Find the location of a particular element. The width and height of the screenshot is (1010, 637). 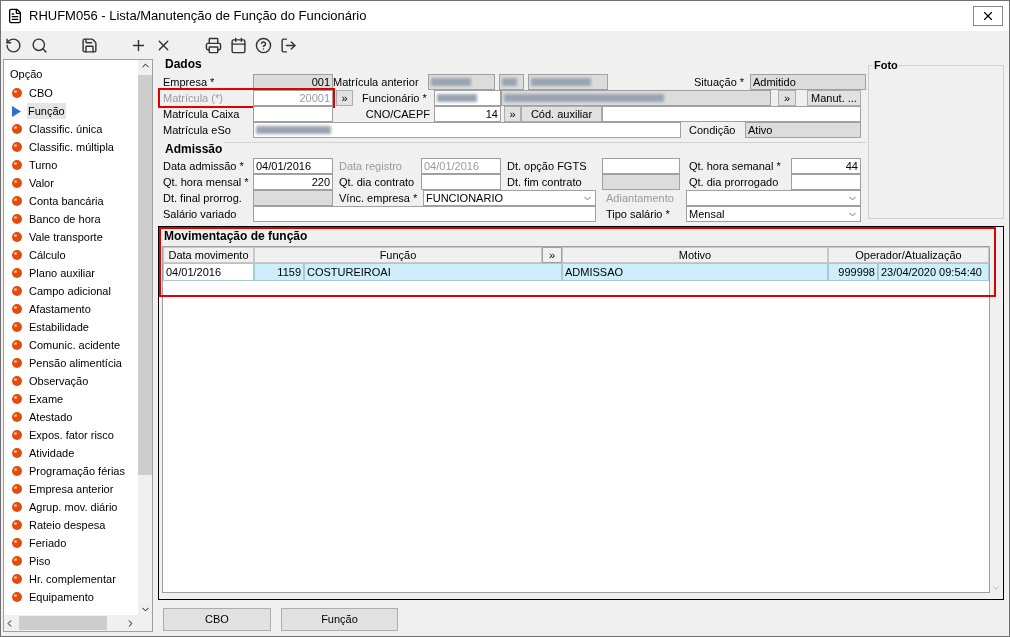

calendar-icon is located at coordinates (238, 45).